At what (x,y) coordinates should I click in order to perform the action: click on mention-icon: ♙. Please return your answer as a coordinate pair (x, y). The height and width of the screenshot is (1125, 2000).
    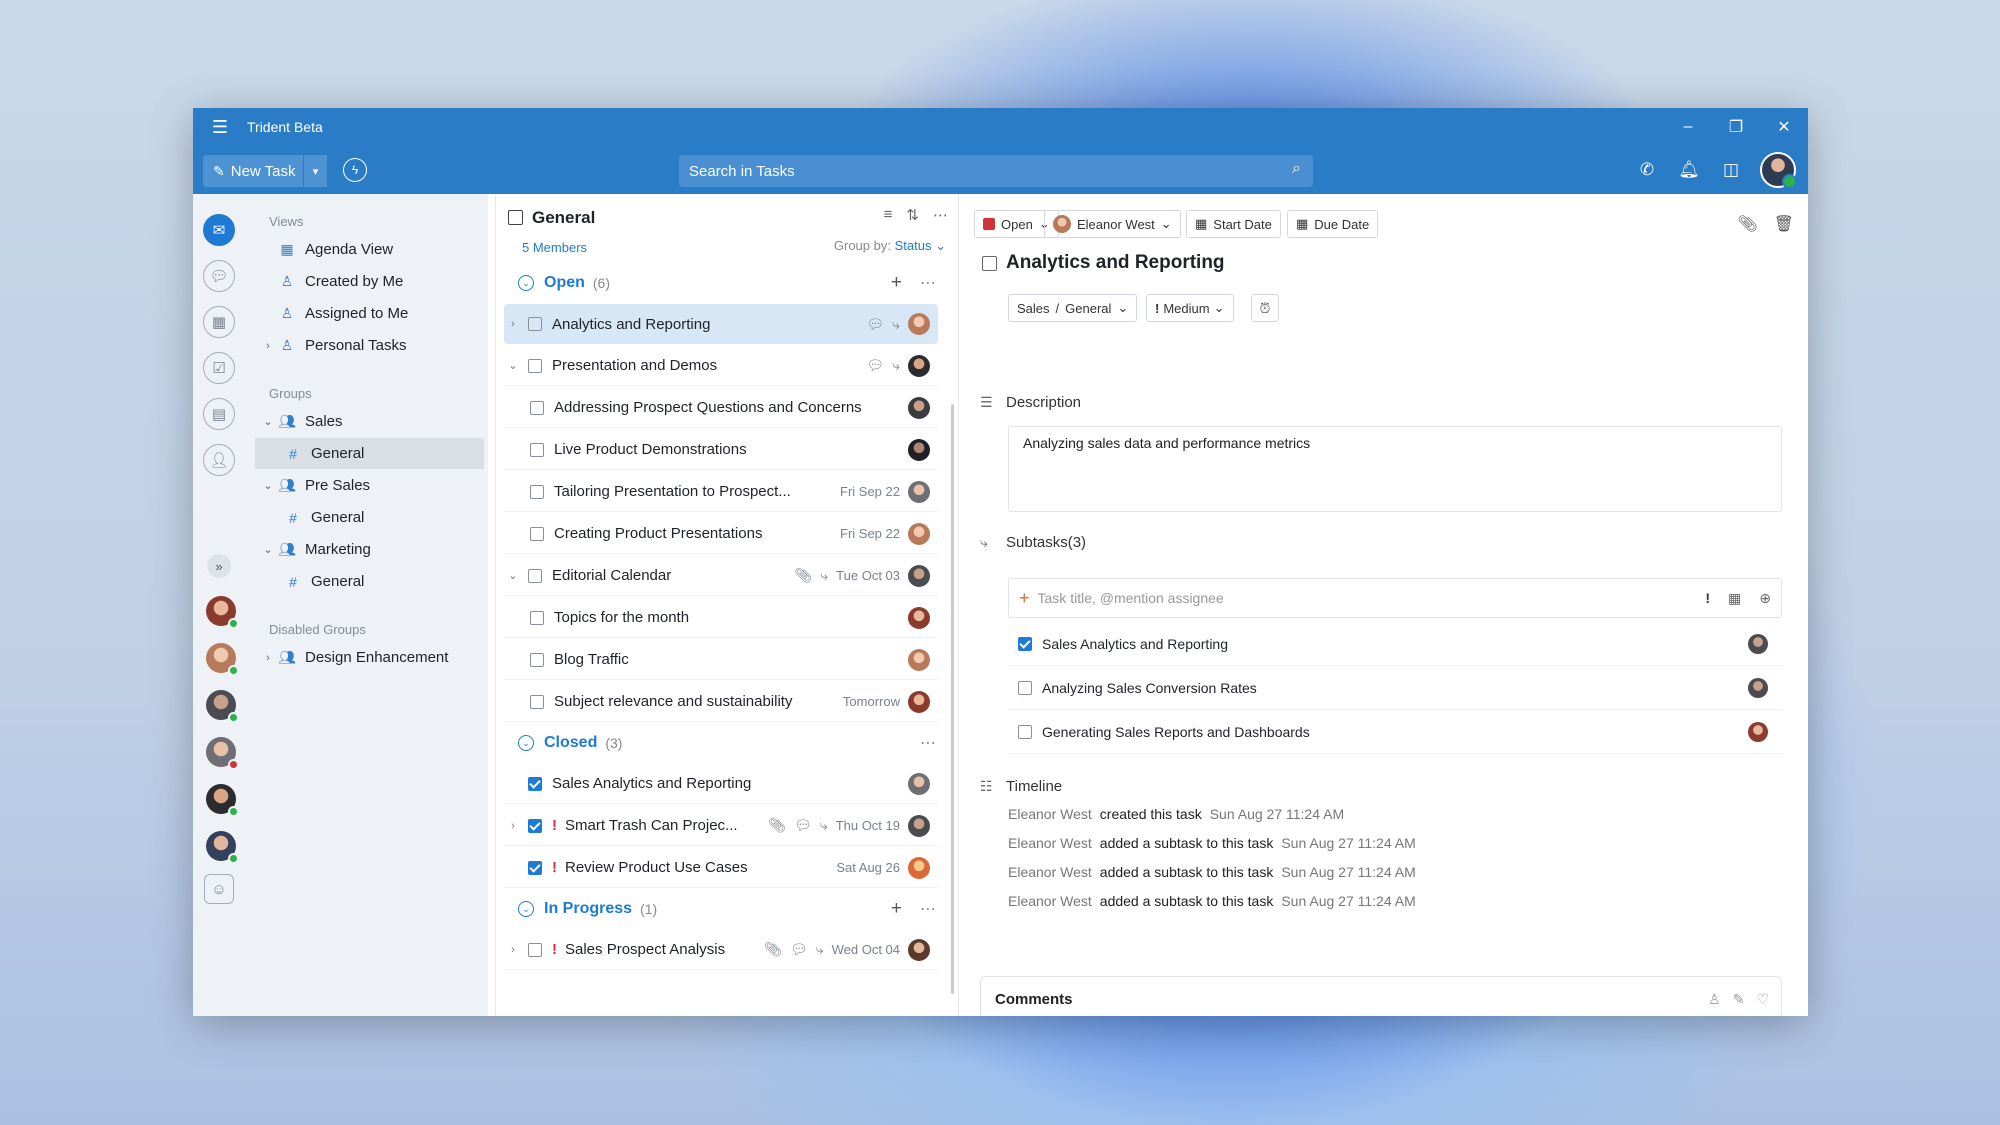
    Looking at the image, I should click on (1714, 999).